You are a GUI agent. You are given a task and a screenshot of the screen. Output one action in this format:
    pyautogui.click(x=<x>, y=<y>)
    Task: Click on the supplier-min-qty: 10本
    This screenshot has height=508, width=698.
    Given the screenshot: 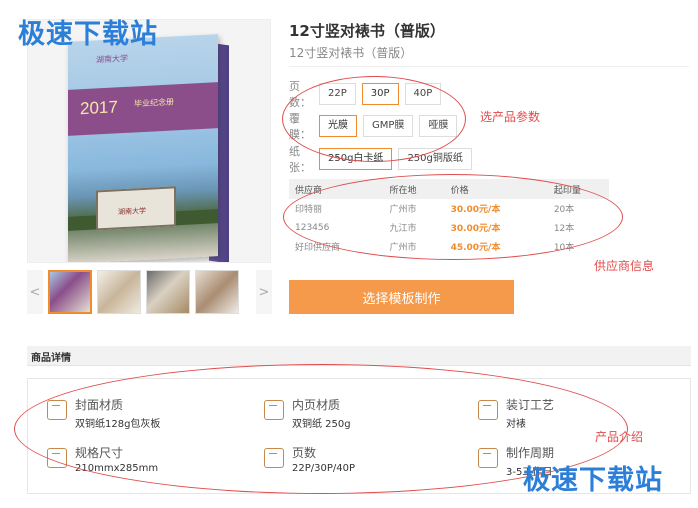 What is the action you would take?
    pyautogui.click(x=564, y=248)
    